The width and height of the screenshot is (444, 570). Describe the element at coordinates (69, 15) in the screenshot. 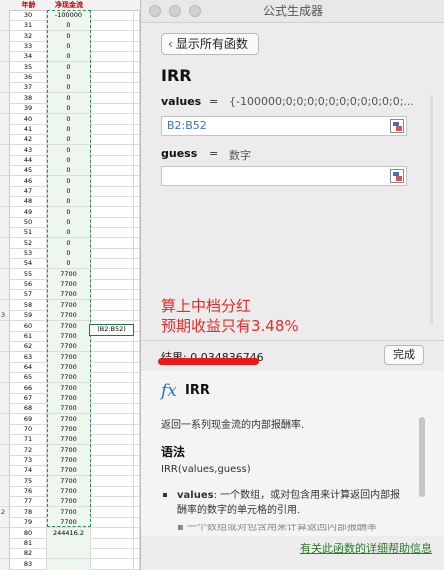

I see `cashflow-cell: -100000` at that location.